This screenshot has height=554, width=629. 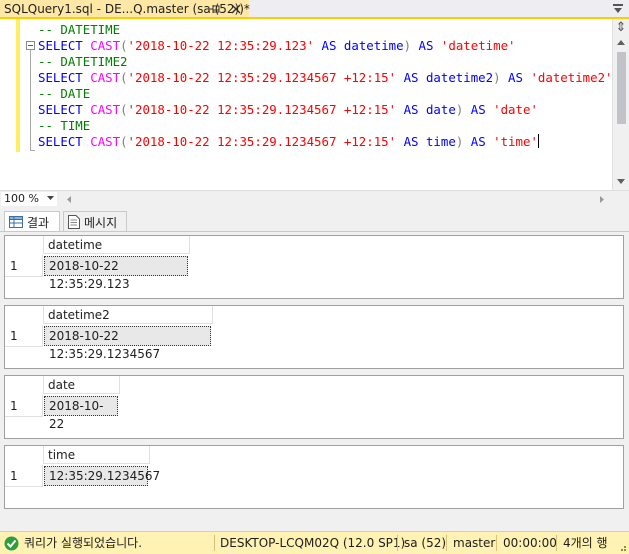 What do you see at coordinates (621, 88) in the screenshot?
I see `scroll-thumb` at bounding box center [621, 88].